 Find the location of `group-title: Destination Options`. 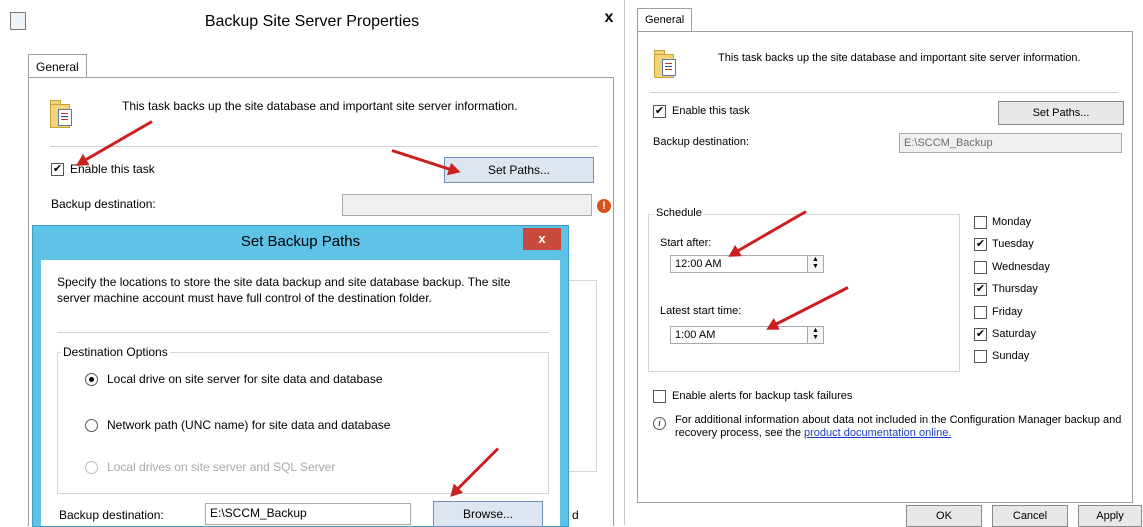

group-title: Destination Options is located at coordinates (115, 352).